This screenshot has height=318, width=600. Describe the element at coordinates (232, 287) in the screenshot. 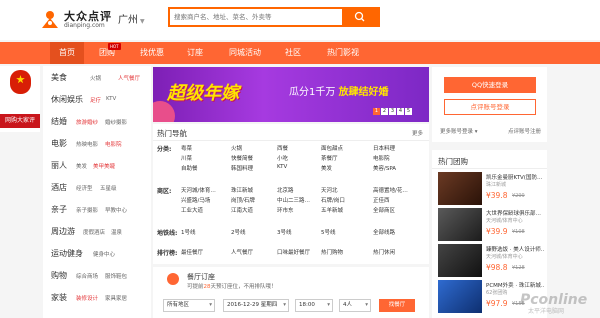

I see `booking-desc: 可提前28天预订座位，不用排队哦！` at that location.